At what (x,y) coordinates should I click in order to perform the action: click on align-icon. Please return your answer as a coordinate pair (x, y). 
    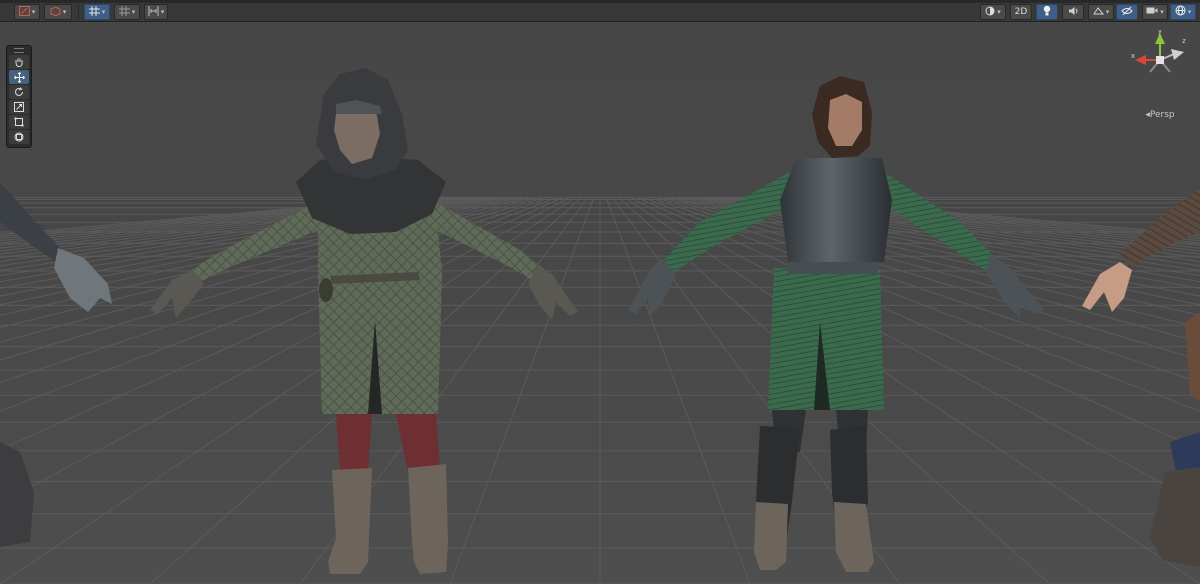
    Looking at the image, I should click on (153, 12).